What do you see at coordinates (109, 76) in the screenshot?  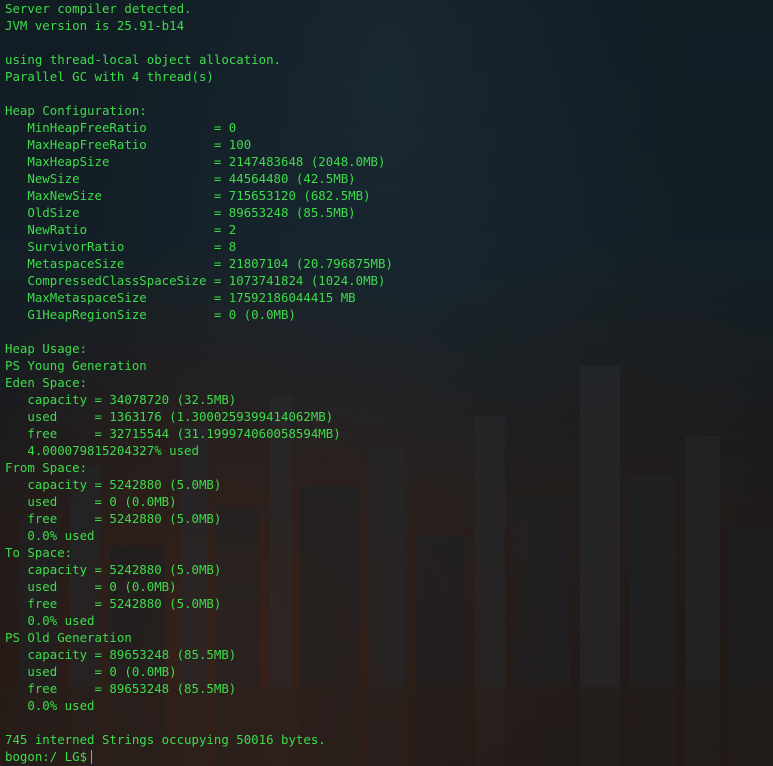 I see `terminal-line: Parallel GC with 4 thread(s)` at bounding box center [109, 76].